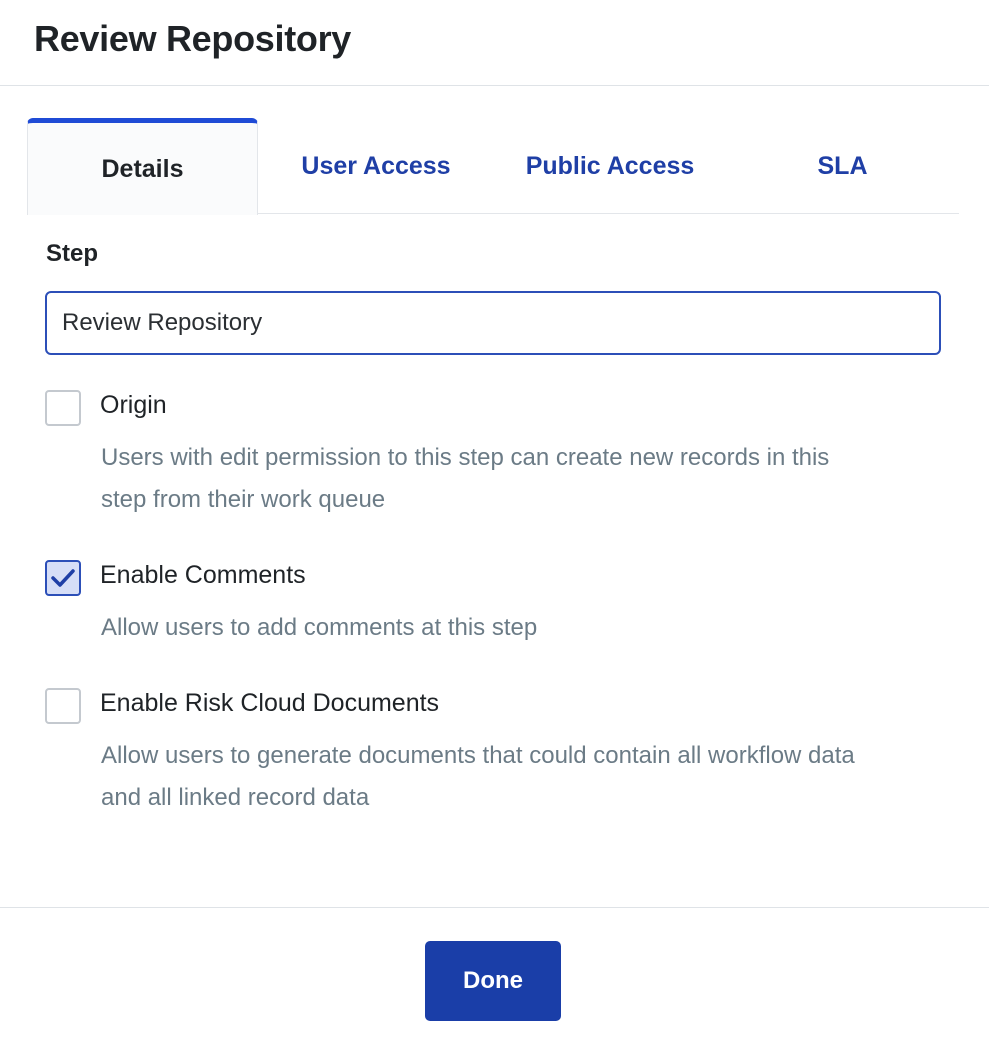 The width and height of the screenshot is (989, 1046). Describe the element at coordinates (63, 408) in the screenshot. I see `origin-checkbox` at that location.